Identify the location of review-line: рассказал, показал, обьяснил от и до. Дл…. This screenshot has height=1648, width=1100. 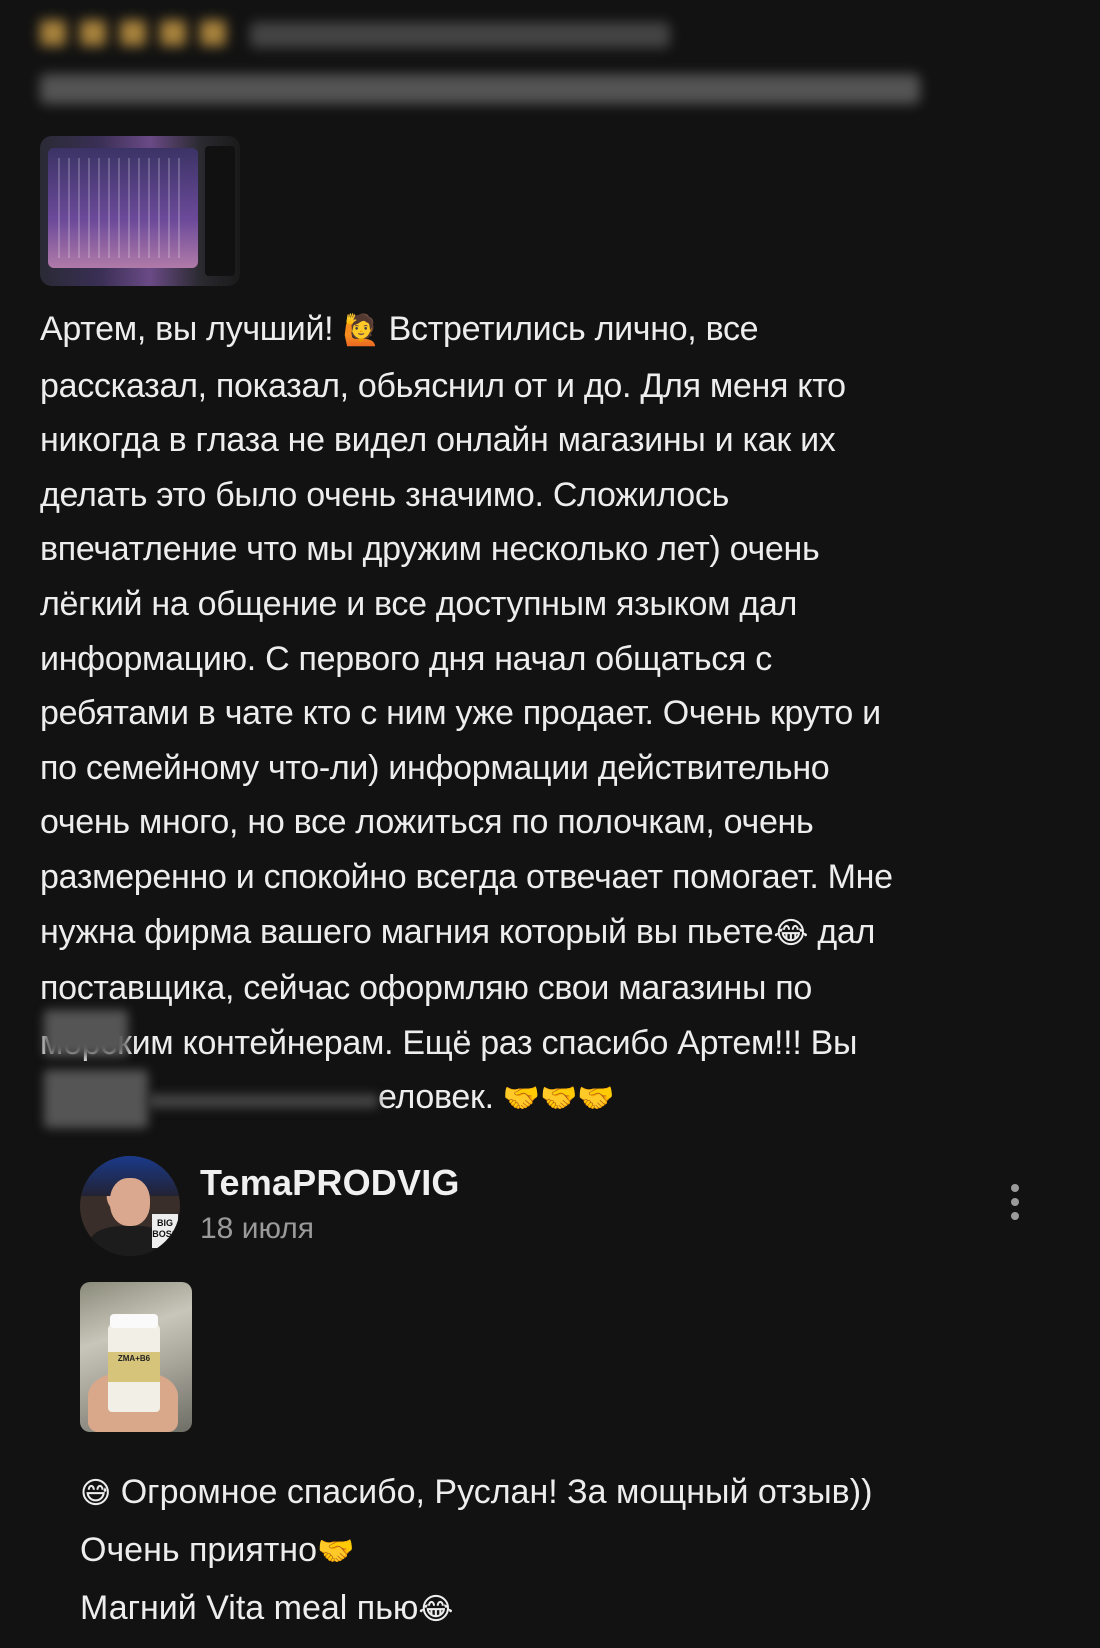
(443, 385).